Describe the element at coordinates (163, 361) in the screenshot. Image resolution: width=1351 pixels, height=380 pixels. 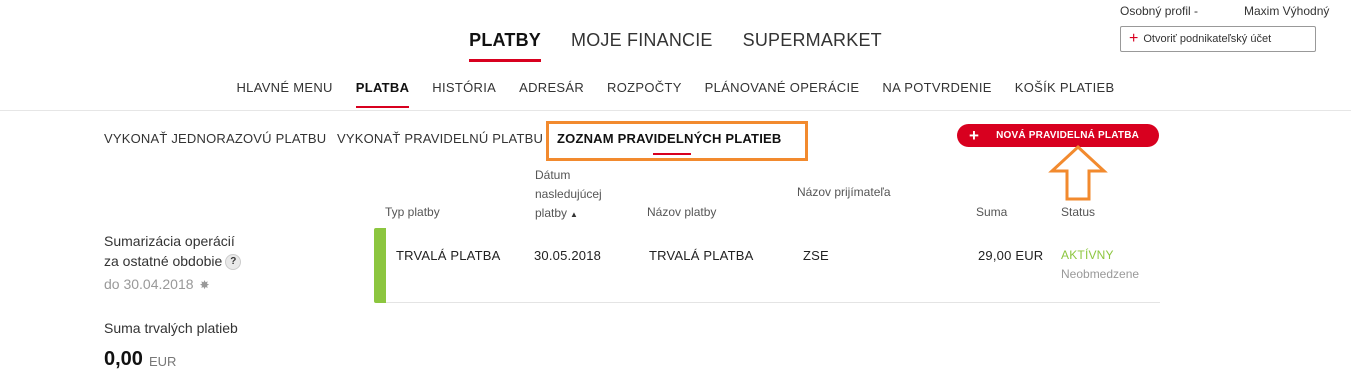
I see `standing-payments-sum-currency: EUR` at that location.